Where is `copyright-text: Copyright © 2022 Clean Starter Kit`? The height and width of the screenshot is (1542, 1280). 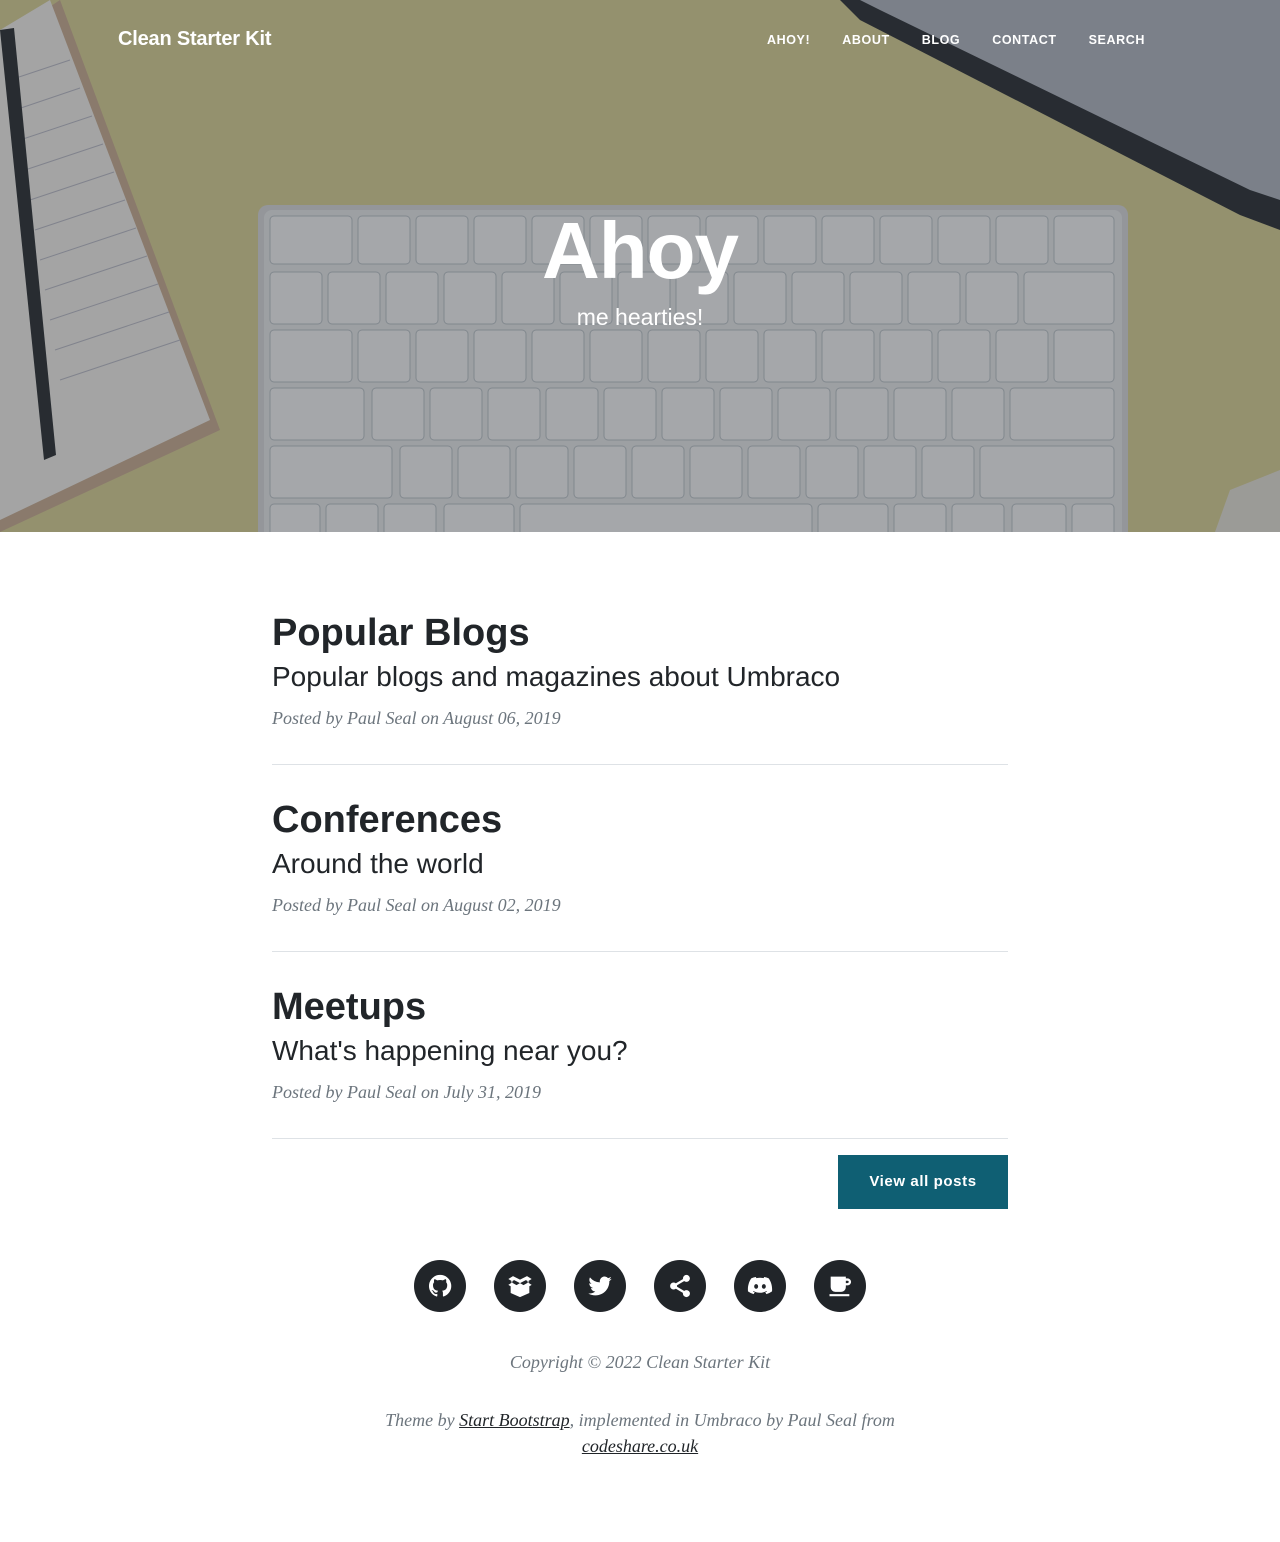 copyright-text: Copyright © 2022 Clean Starter Kit is located at coordinates (640, 1362).